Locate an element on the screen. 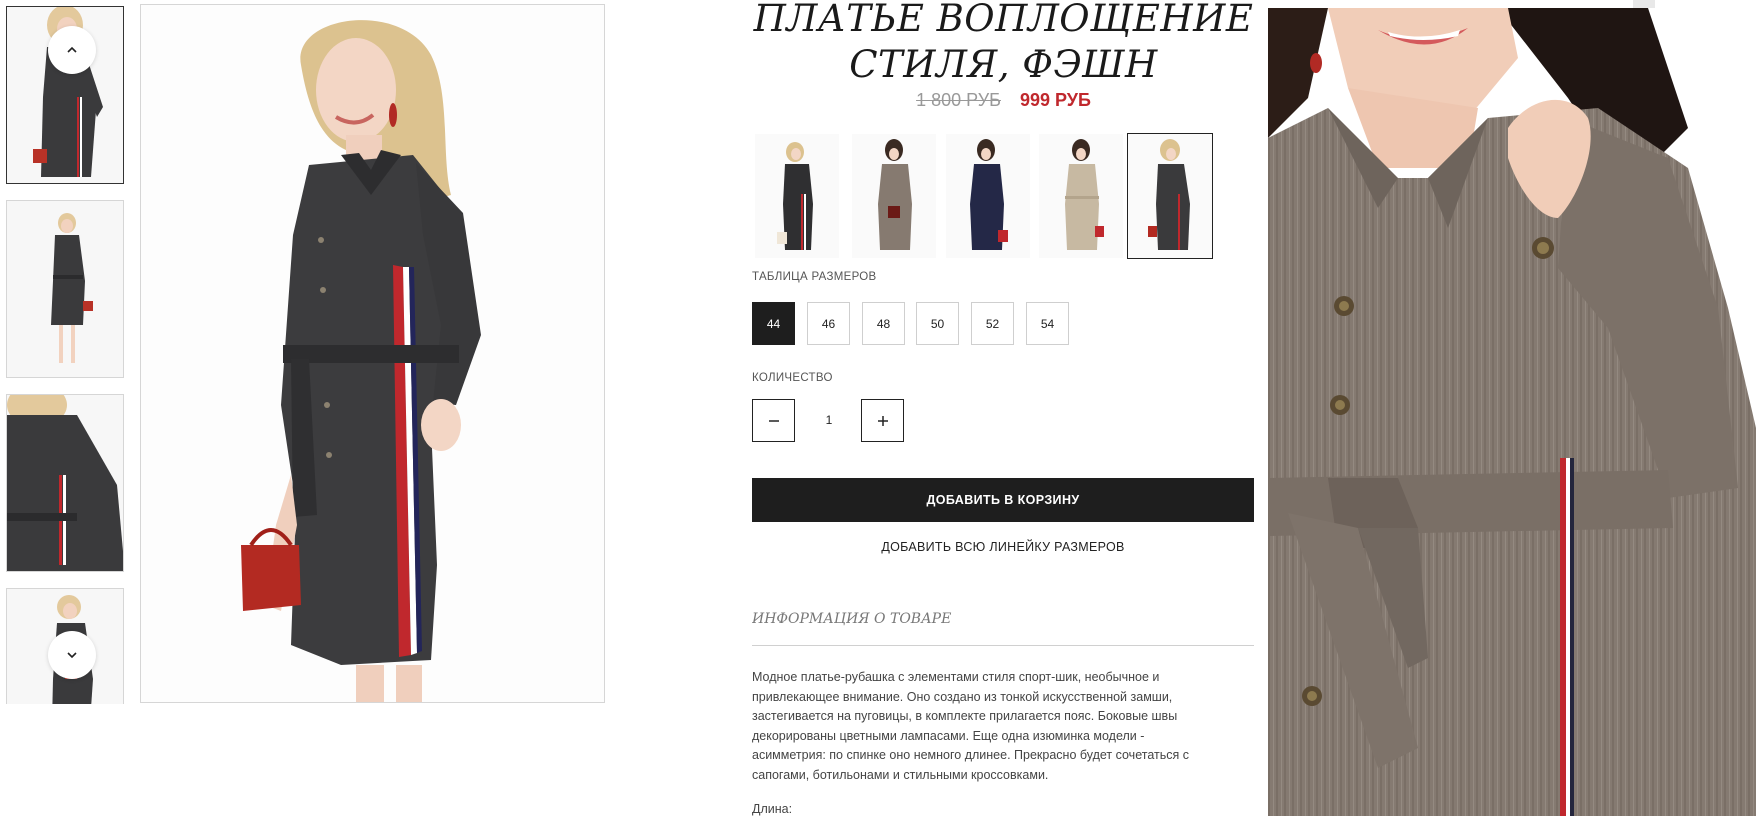 This screenshot has width=1756, height=816. quantity-stepper: 1 is located at coordinates (829, 421).